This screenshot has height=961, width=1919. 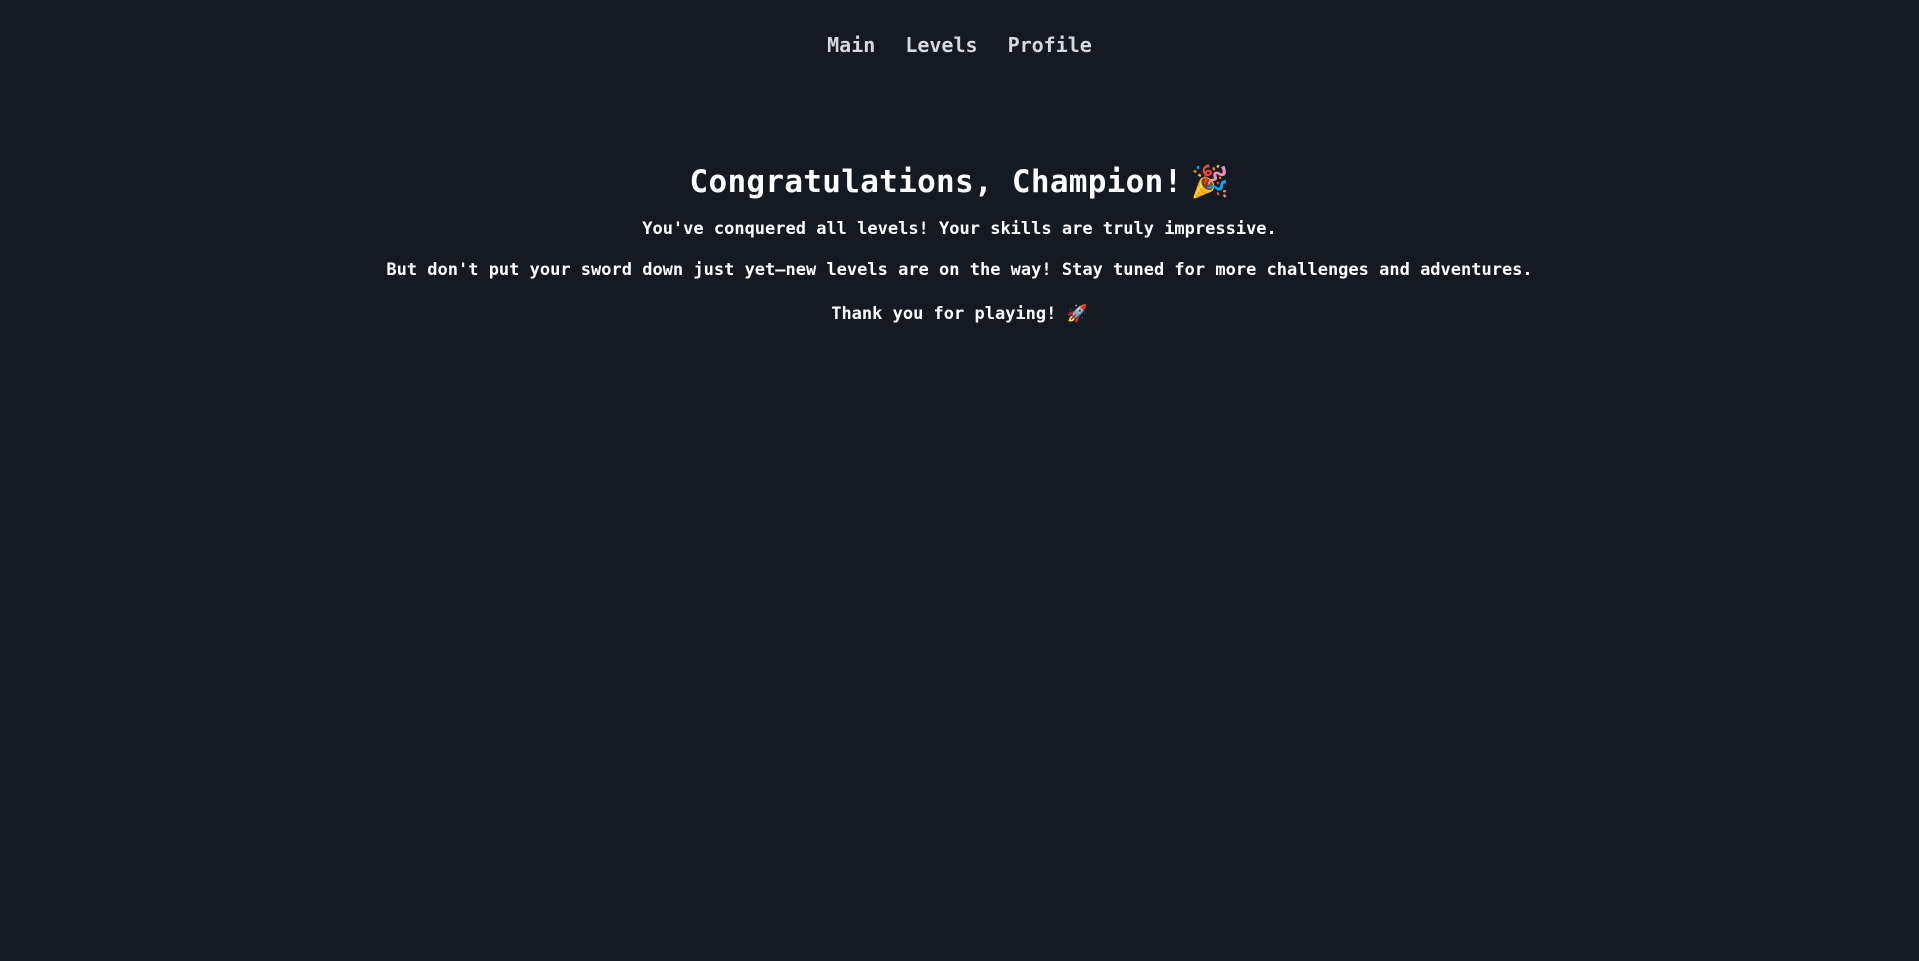 I want to click on thanks-text: Thank you for playing!, so click(x=944, y=314).